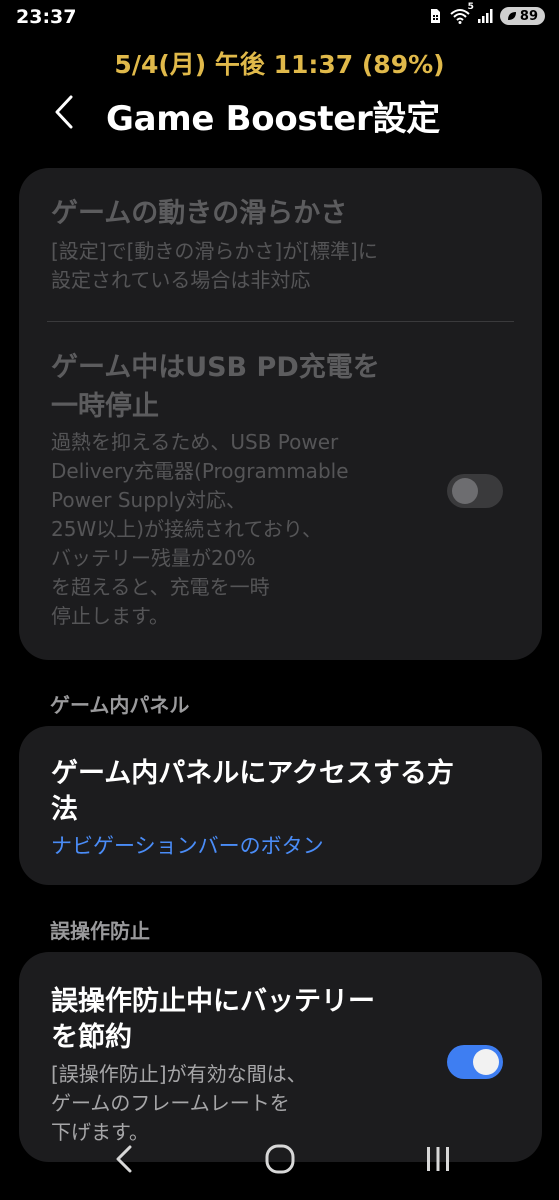 This screenshot has width=559, height=1200. I want to click on block-touches-battery-toggle, so click(475, 1062).